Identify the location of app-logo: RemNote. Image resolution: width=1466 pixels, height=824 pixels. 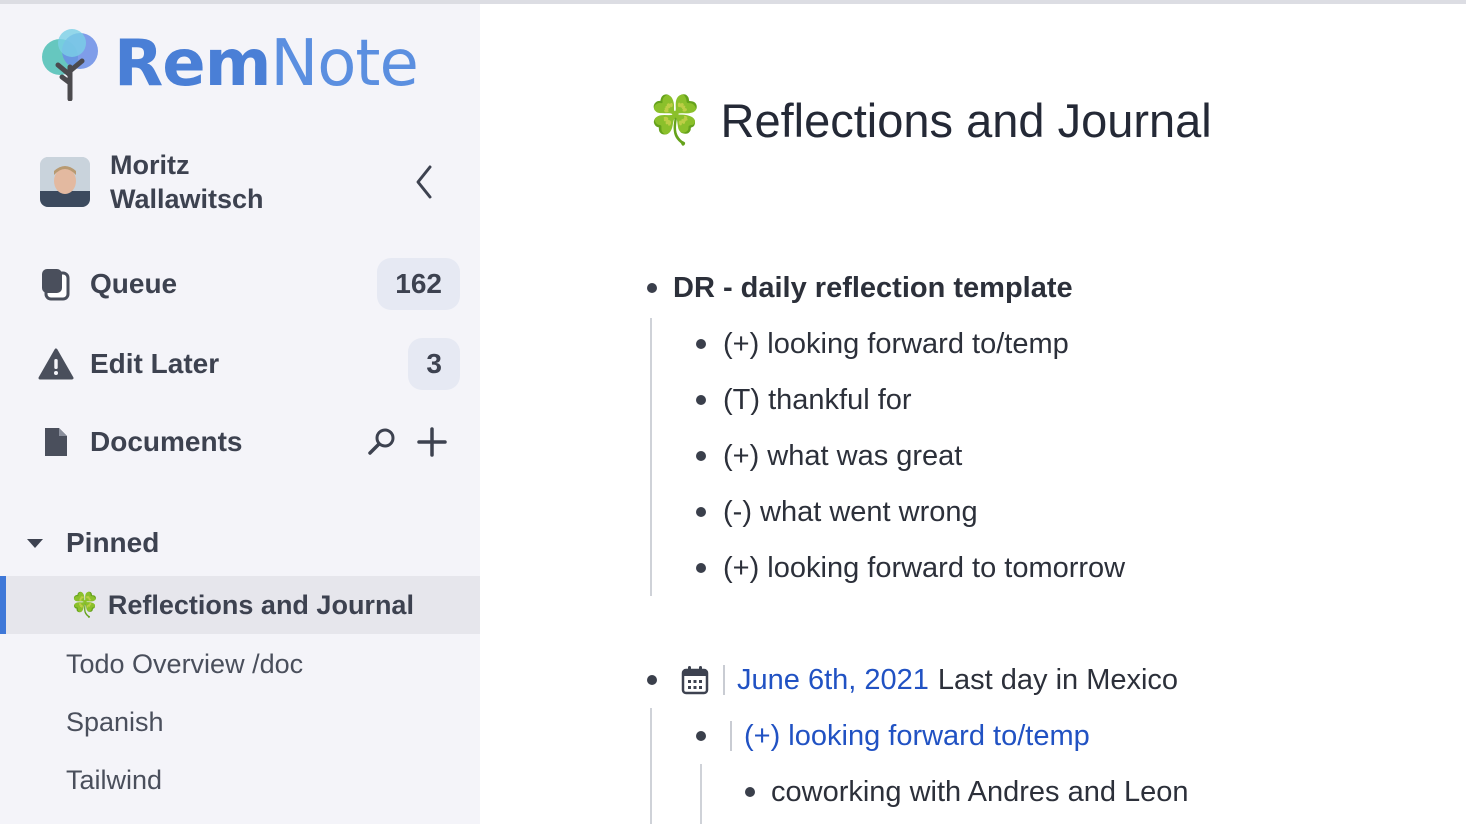
(226, 64).